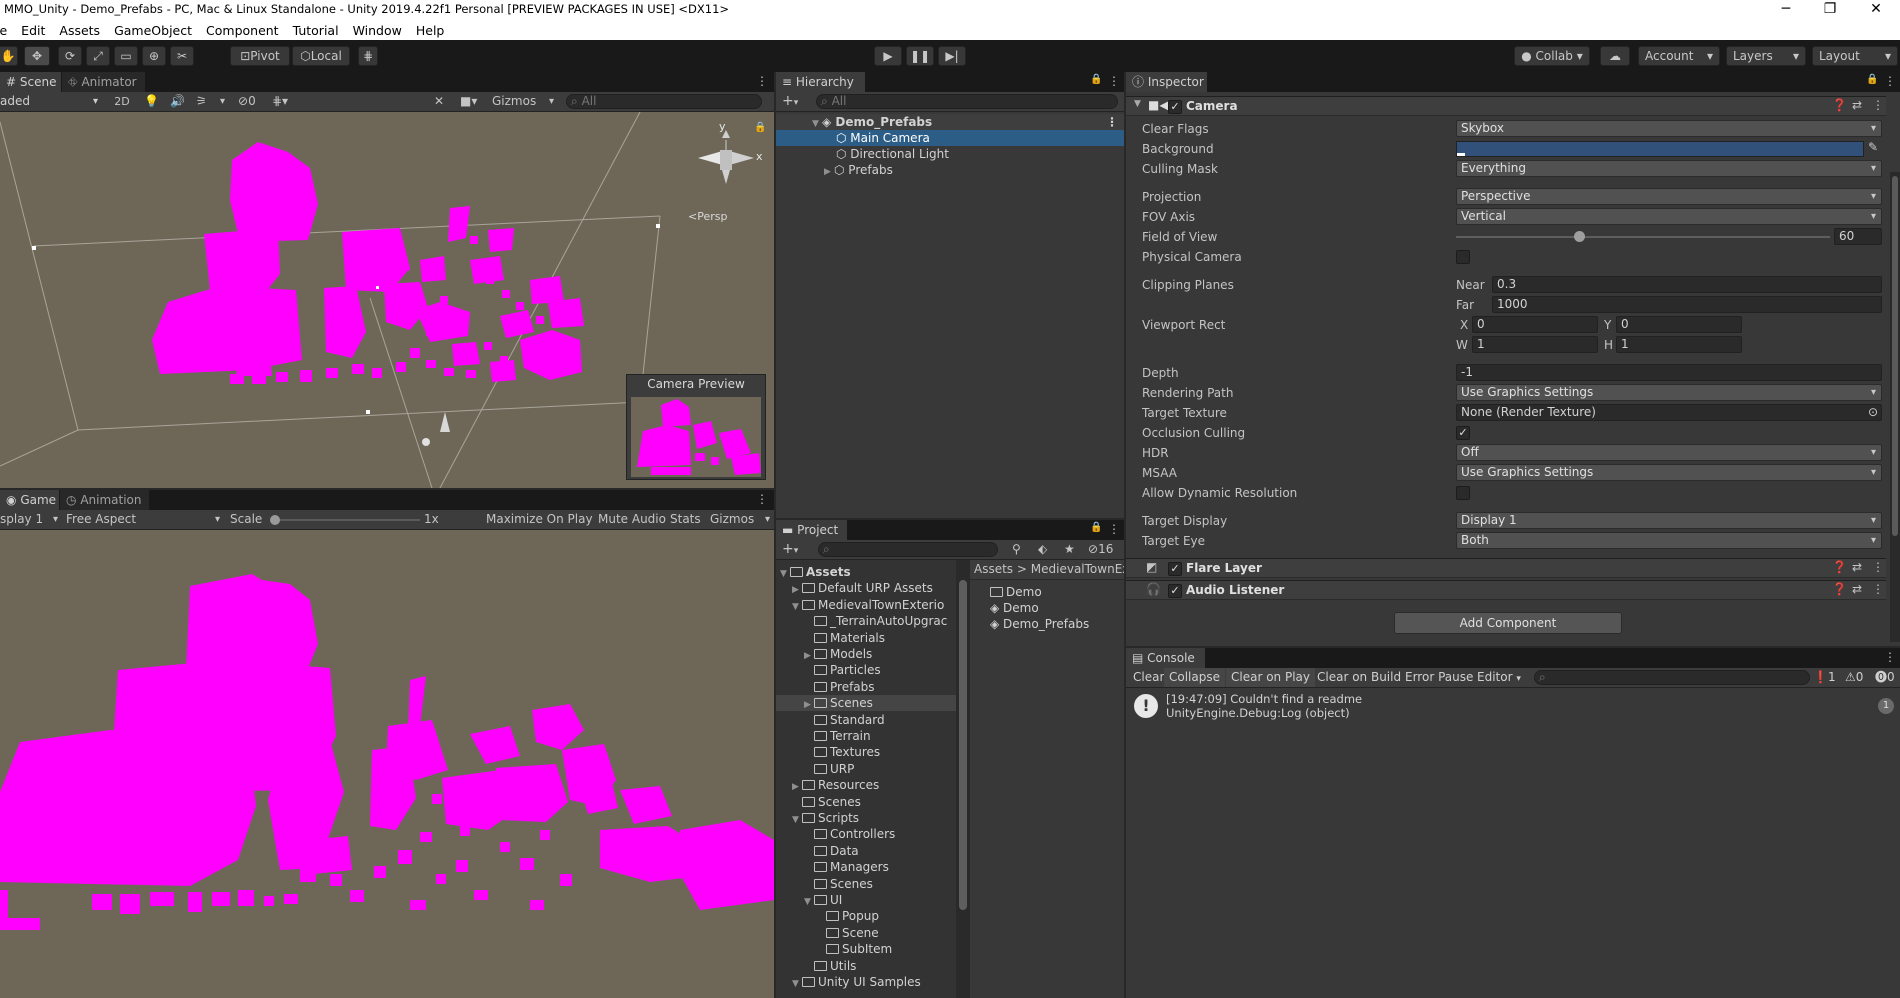 This screenshot has height=998, width=1900. I want to click on flare-layer-checkbox: ✓, so click(1175, 569).